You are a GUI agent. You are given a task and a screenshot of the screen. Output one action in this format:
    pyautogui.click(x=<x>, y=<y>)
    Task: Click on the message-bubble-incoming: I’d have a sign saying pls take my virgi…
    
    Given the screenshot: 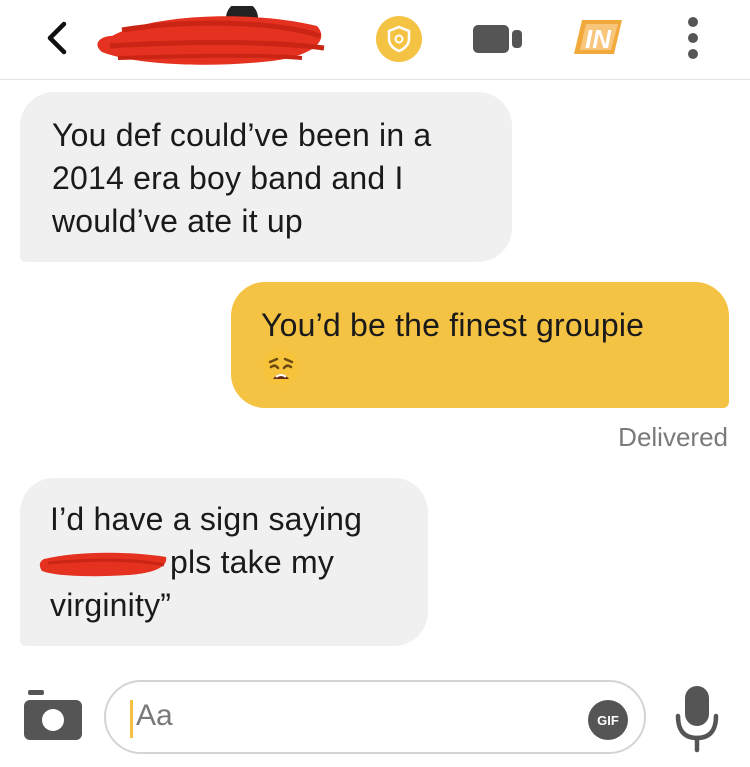 What is the action you would take?
    pyautogui.click(x=224, y=562)
    